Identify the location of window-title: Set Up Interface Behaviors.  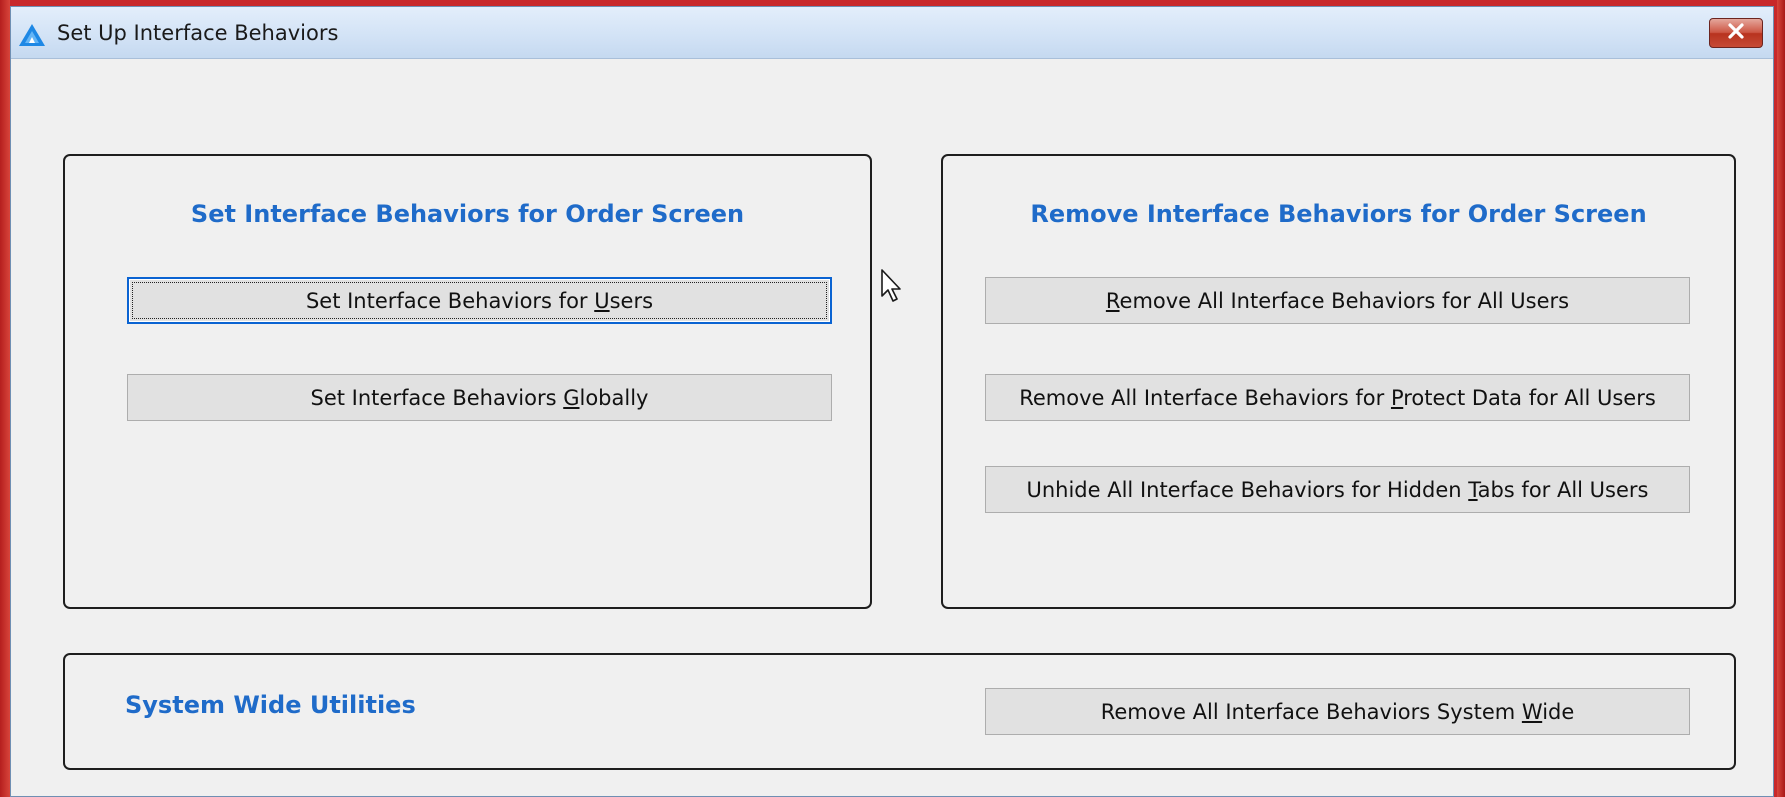
(198, 33).